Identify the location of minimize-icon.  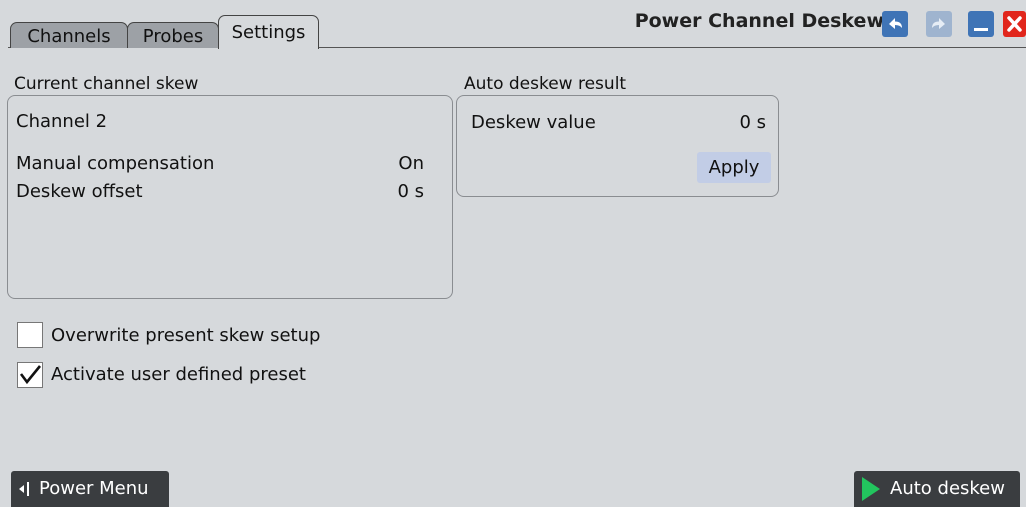
(981, 24).